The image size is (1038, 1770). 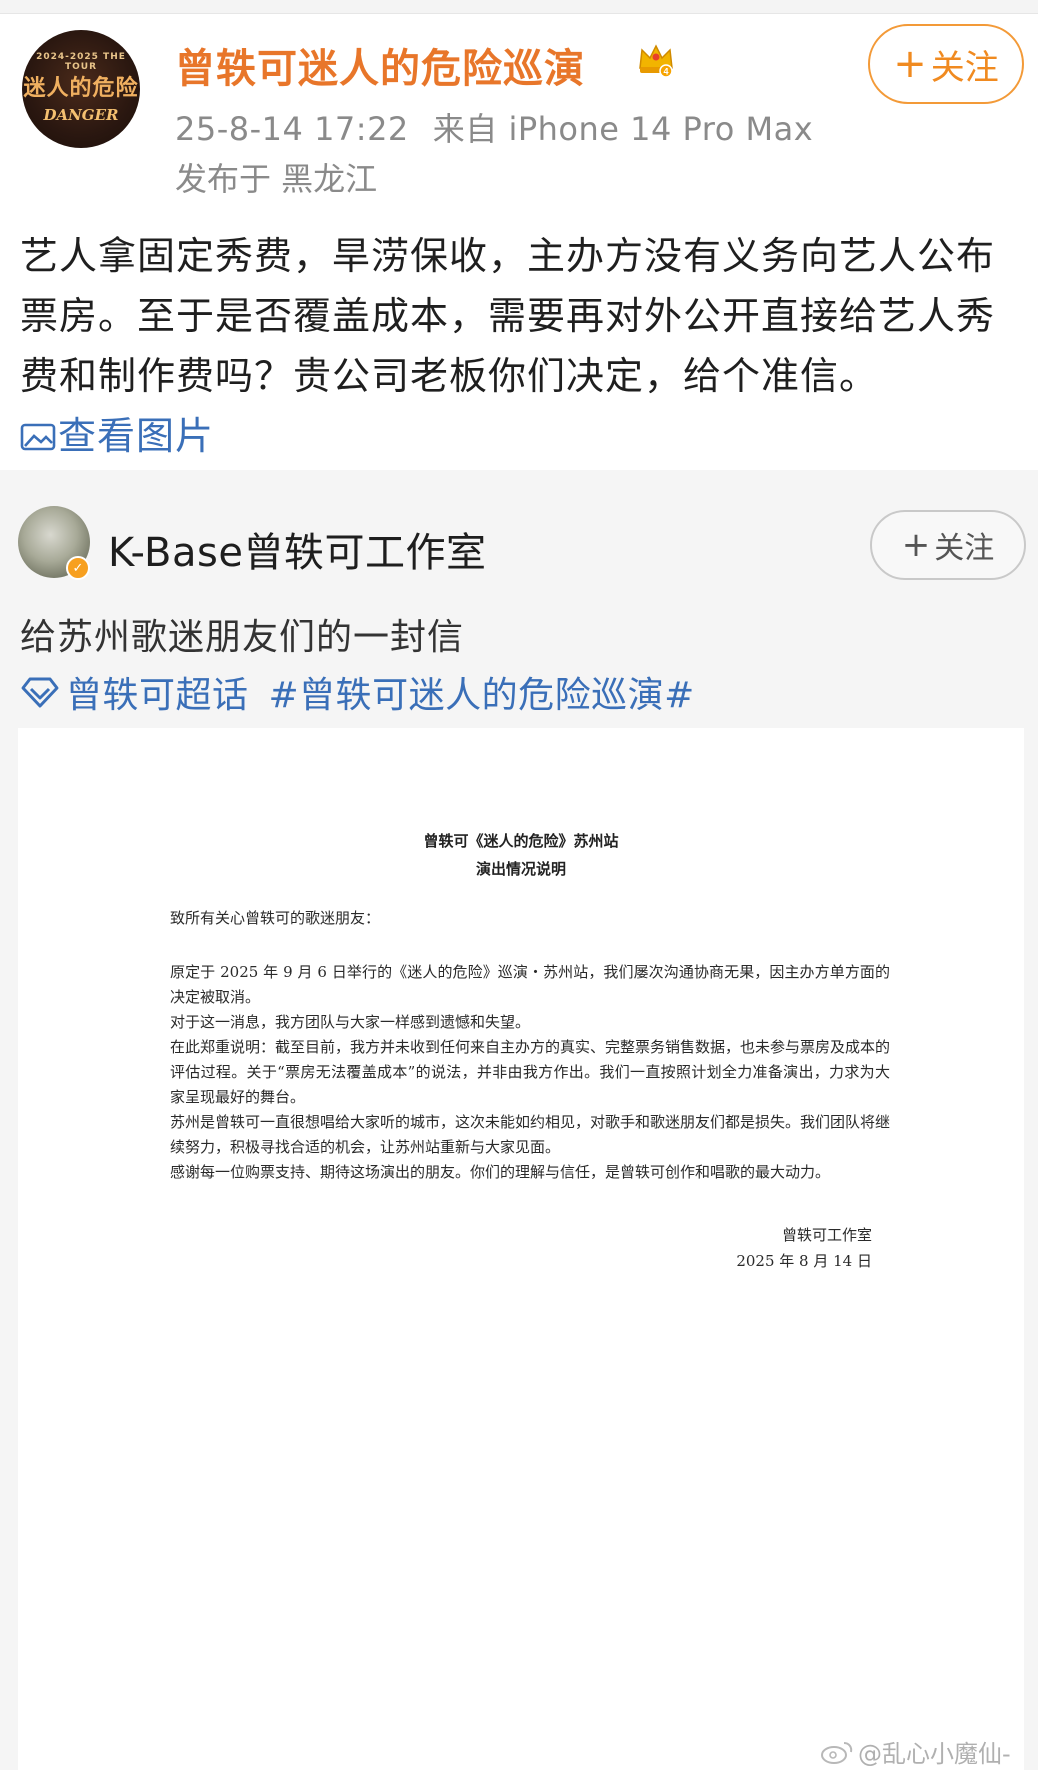 What do you see at coordinates (665, 72) in the screenshot?
I see `svg-text: 4` at bounding box center [665, 72].